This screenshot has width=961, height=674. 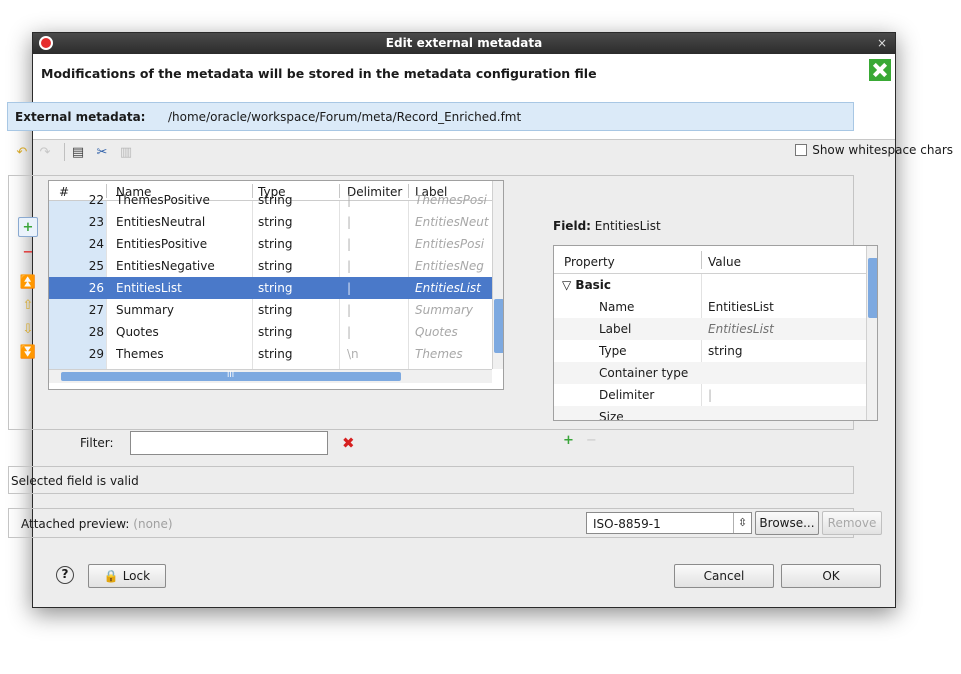 I want to click on table-horizontal-scrollbar: III, so click(x=270, y=376).